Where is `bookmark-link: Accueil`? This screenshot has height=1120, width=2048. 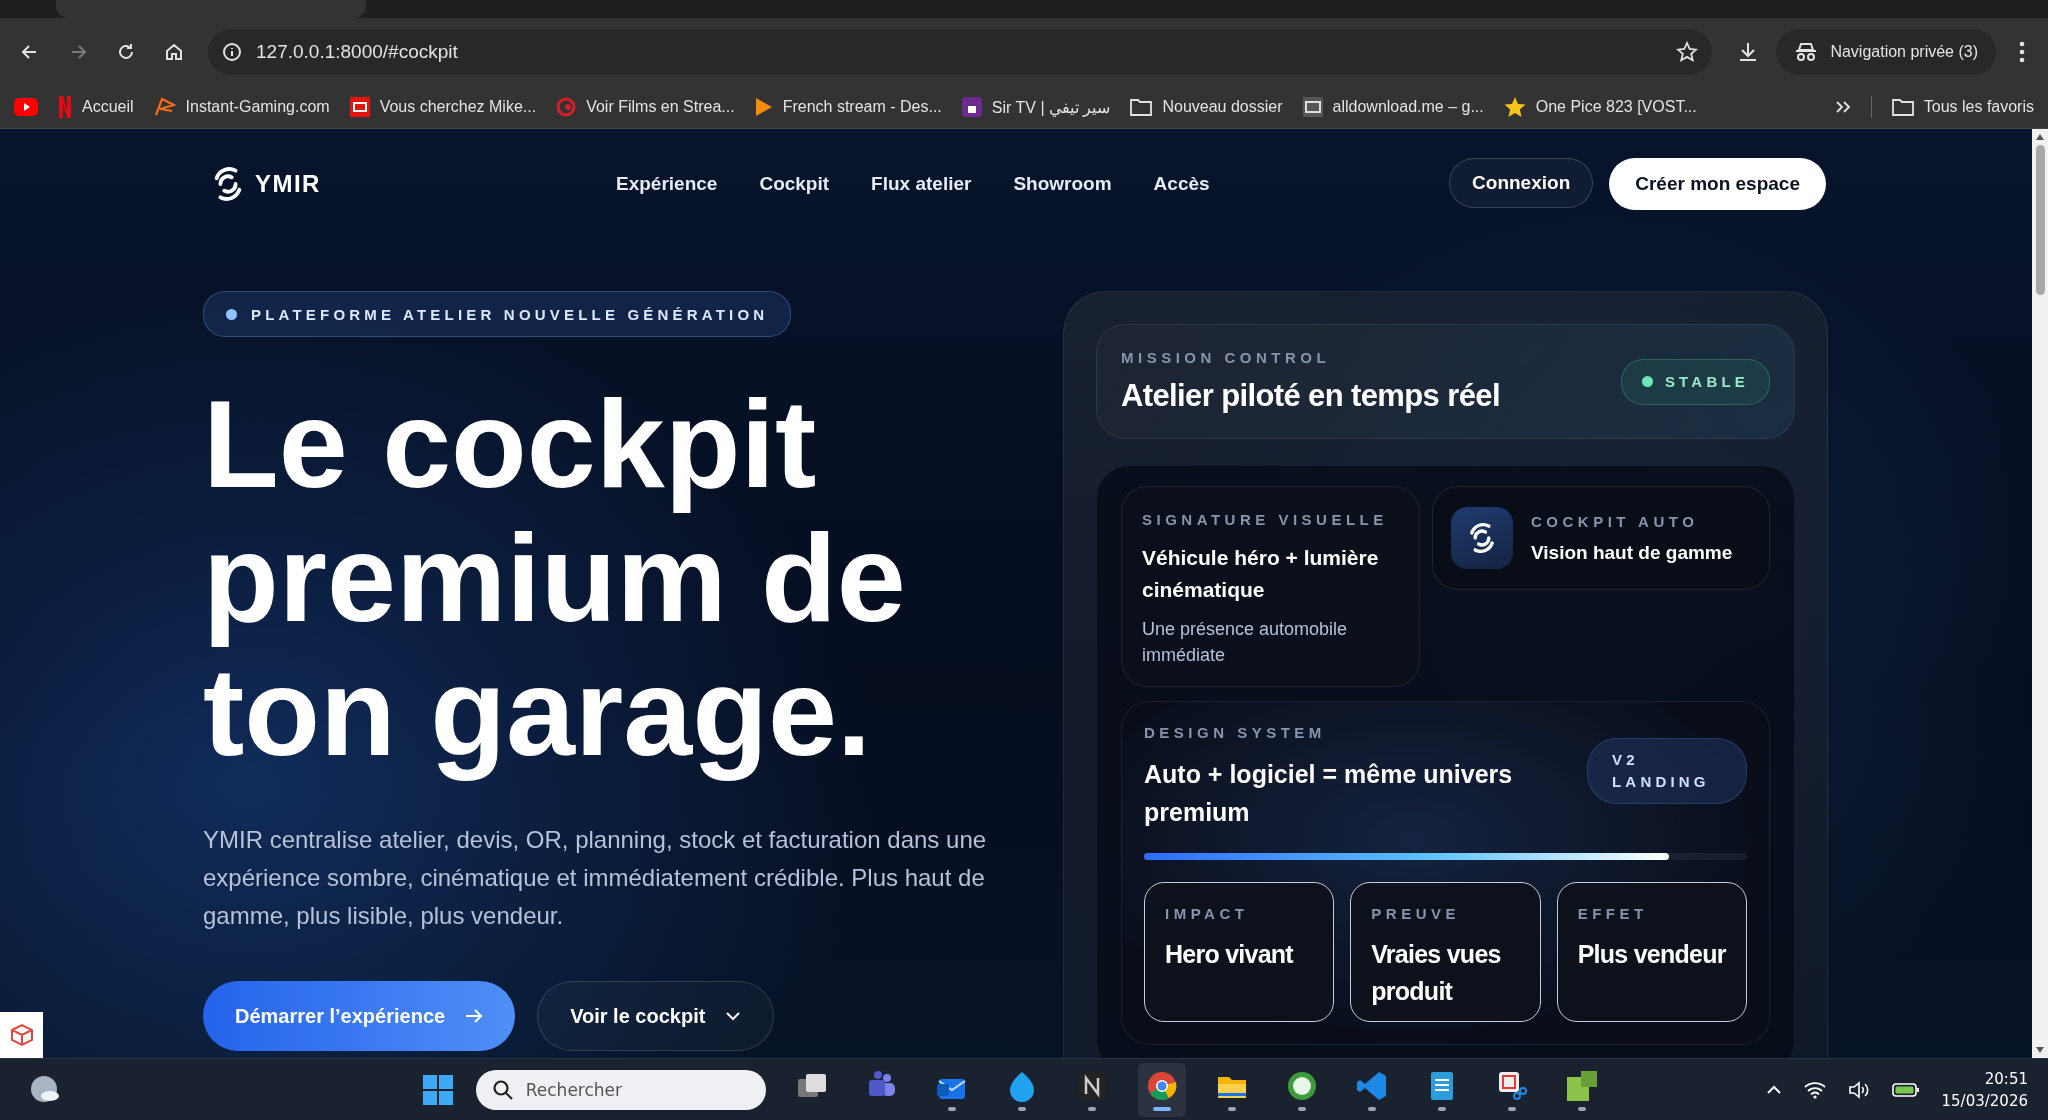
bookmark-link: Accueil is located at coordinates (96, 107).